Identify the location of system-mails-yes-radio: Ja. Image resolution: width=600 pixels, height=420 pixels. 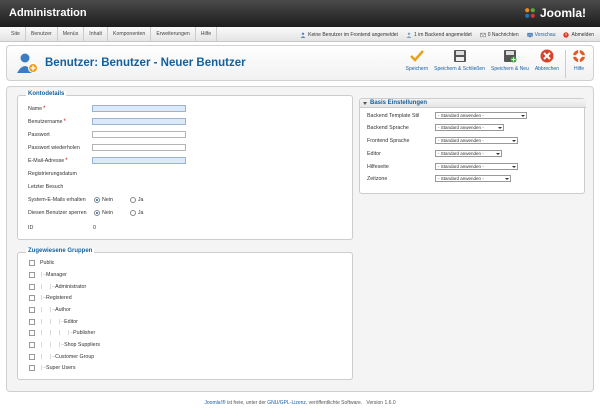
(136, 199).